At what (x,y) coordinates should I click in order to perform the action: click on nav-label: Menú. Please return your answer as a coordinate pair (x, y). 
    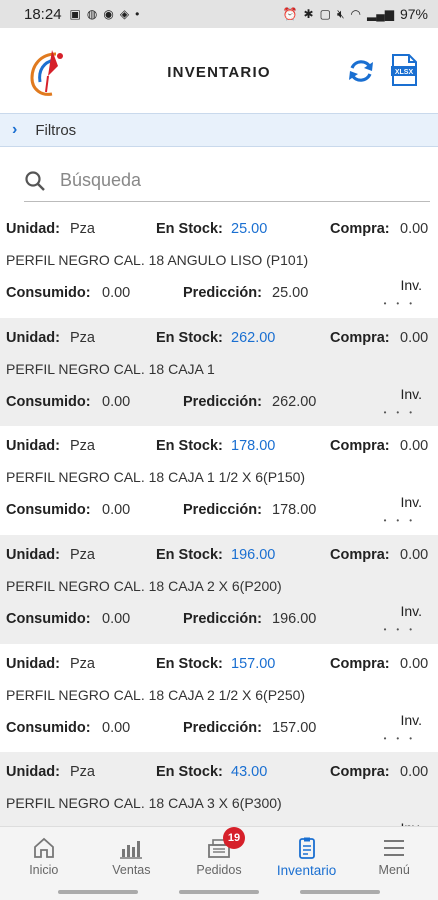
    Looking at the image, I should click on (394, 870).